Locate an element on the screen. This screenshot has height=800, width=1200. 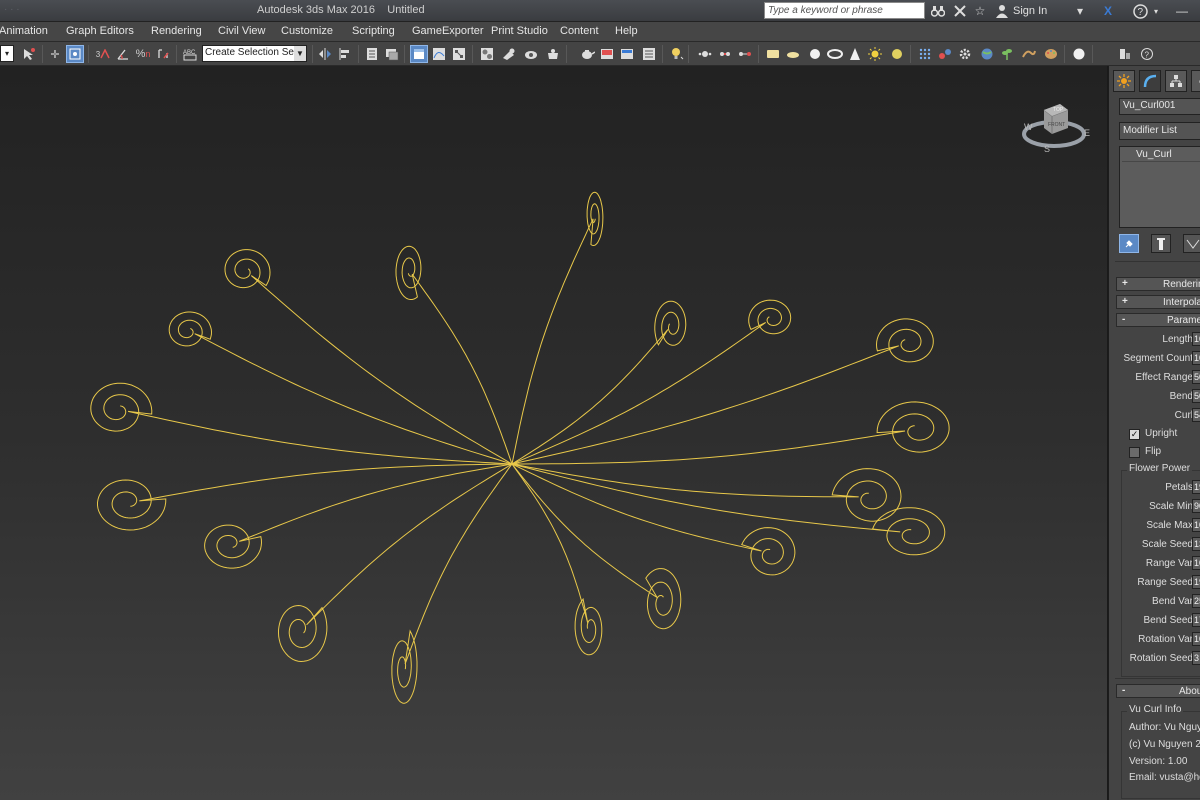
curve-editor-icon is located at coordinates (439, 54).